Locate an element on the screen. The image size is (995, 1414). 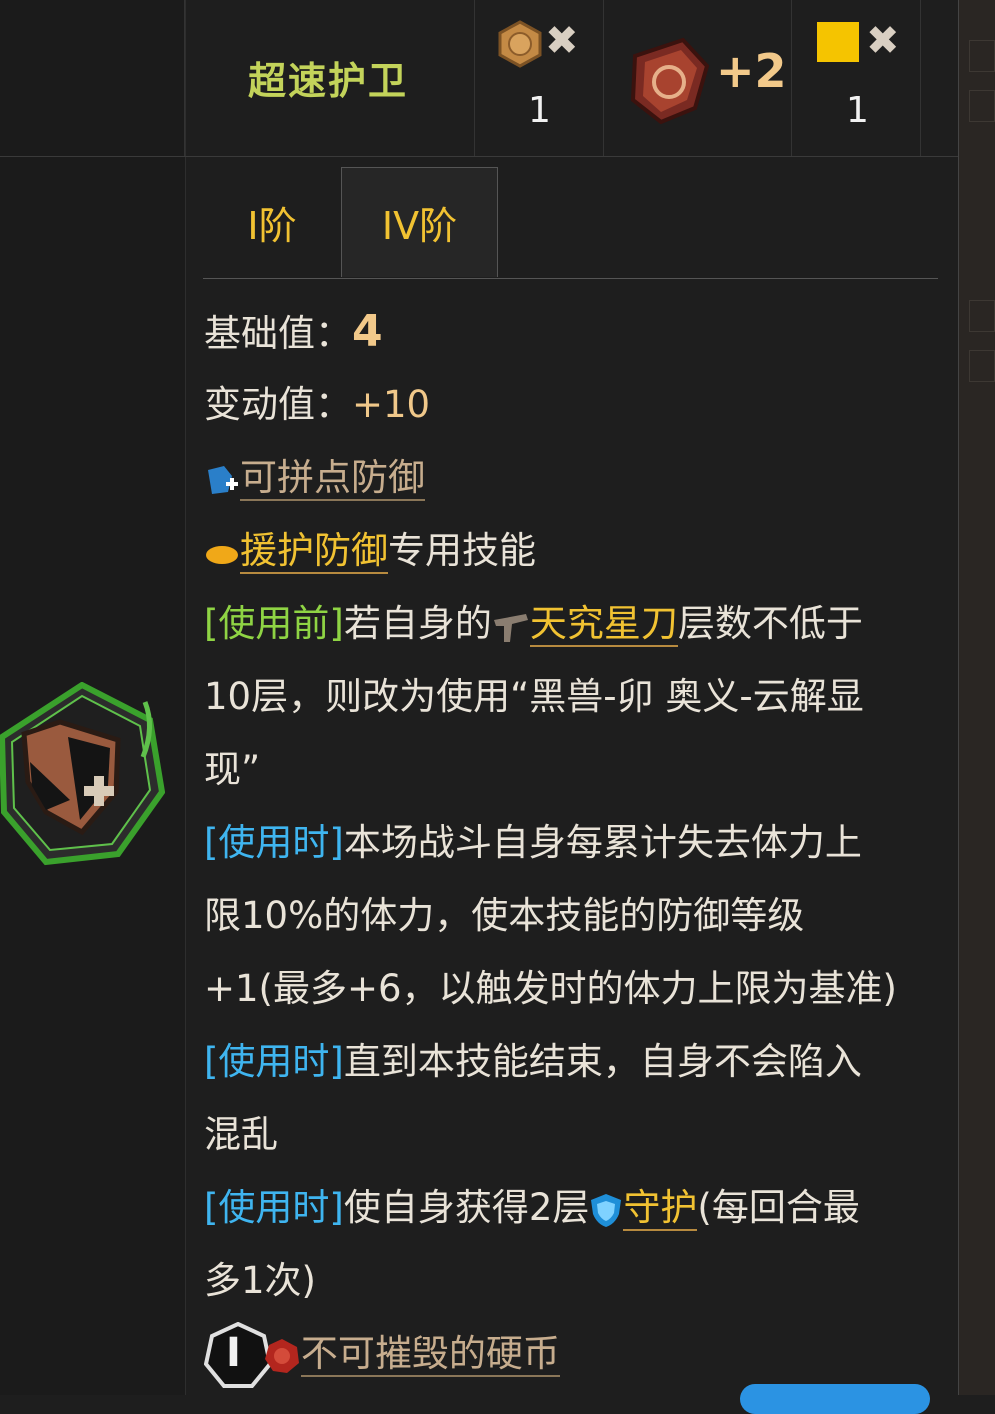
yellow-square-icon is located at coordinates (838, 42).